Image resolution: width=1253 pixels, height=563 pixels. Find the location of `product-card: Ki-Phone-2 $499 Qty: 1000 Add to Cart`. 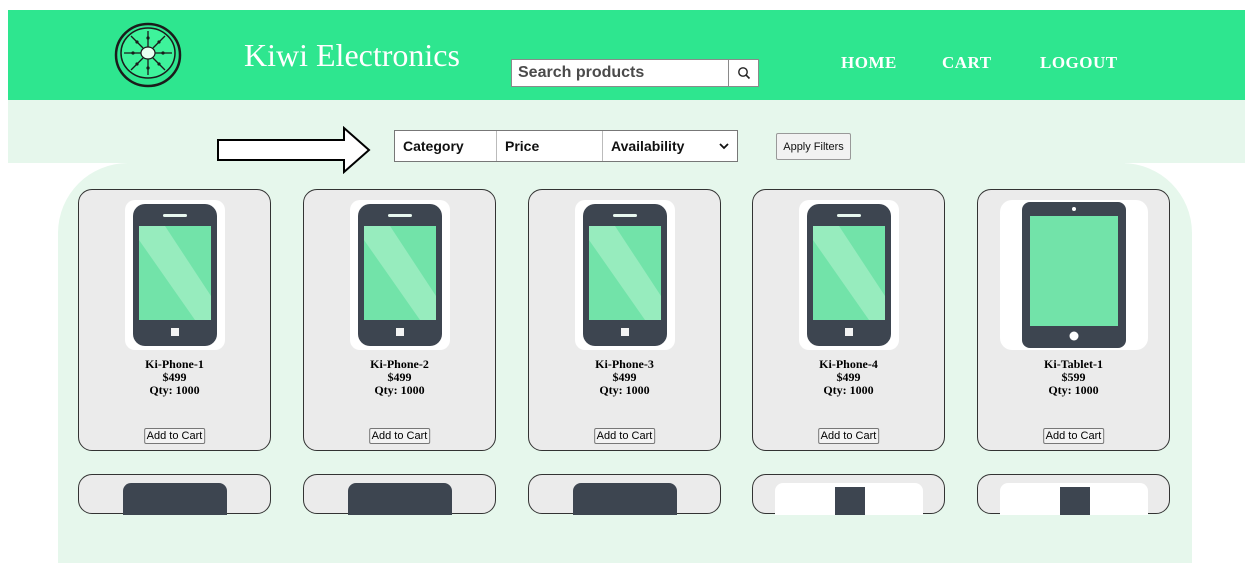

product-card: Ki-Phone-2 $499 Qty: 1000 Add to Cart is located at coordinates (399, 320).